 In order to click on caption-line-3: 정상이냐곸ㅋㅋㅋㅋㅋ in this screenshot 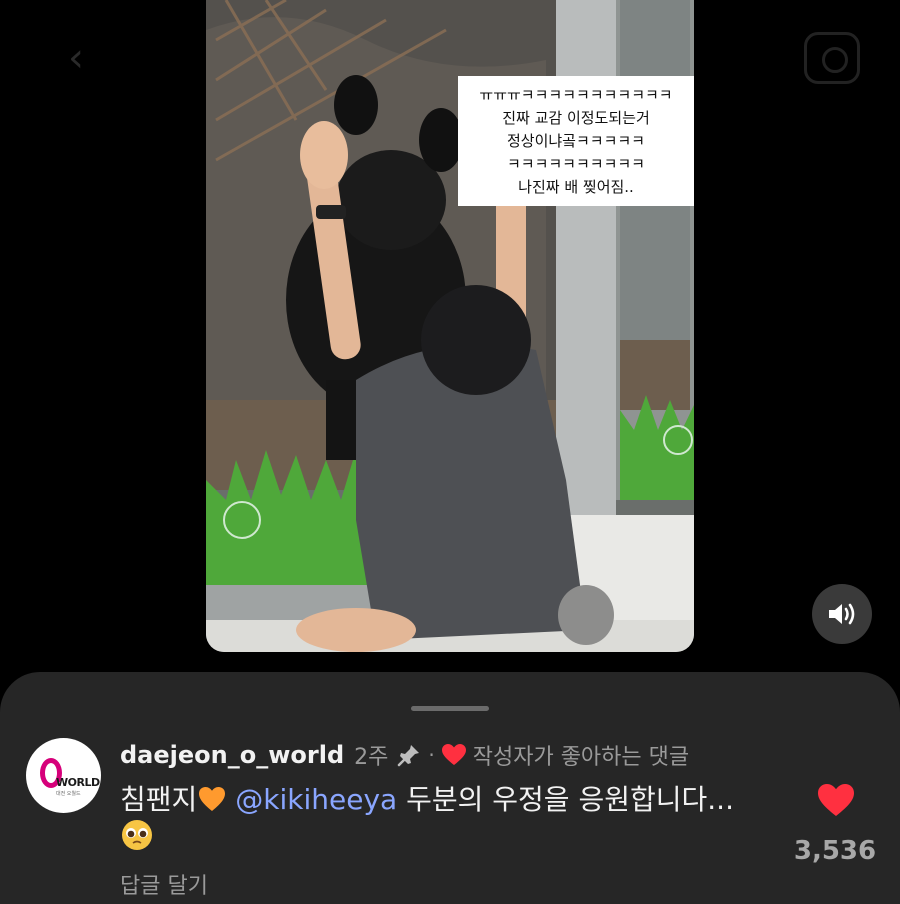, I will do `click(575, 141)`.